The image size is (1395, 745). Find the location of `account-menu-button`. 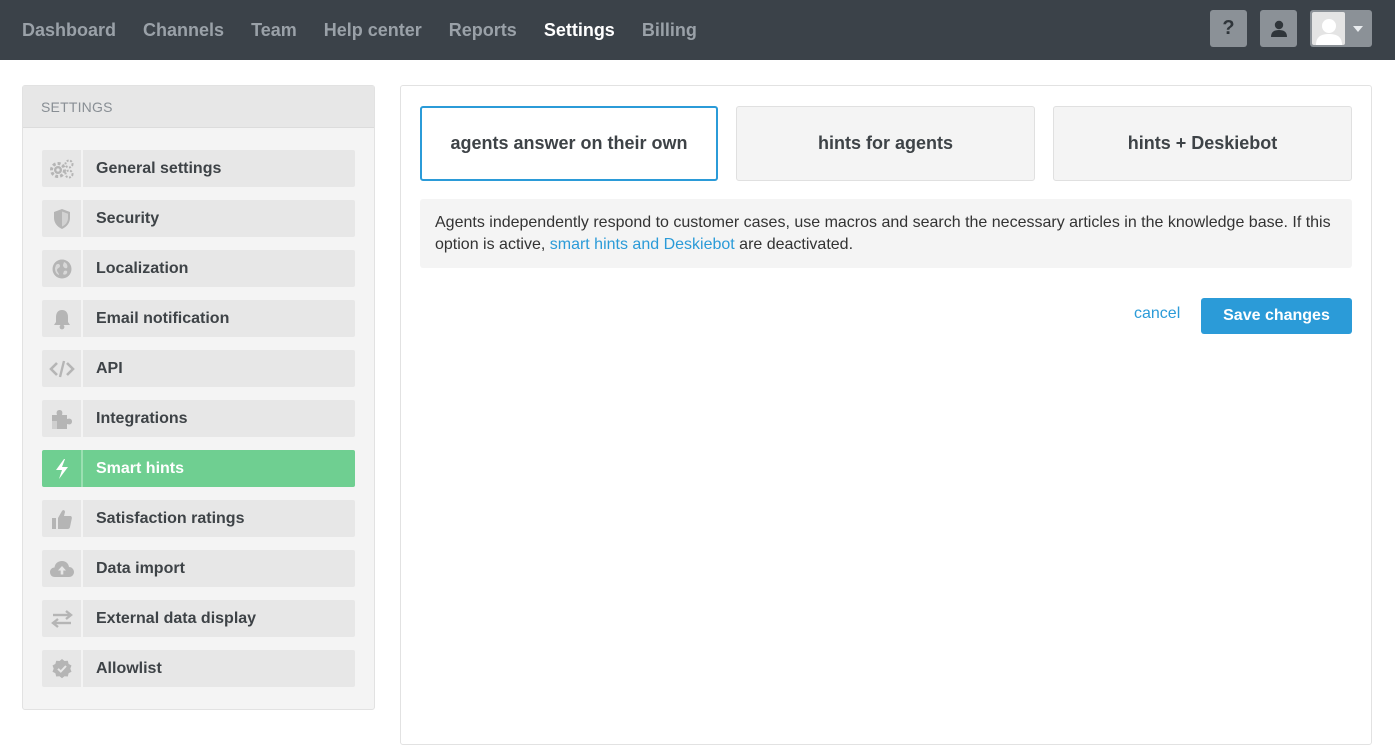

account-menu-button is located at coordinates (1341, 28).